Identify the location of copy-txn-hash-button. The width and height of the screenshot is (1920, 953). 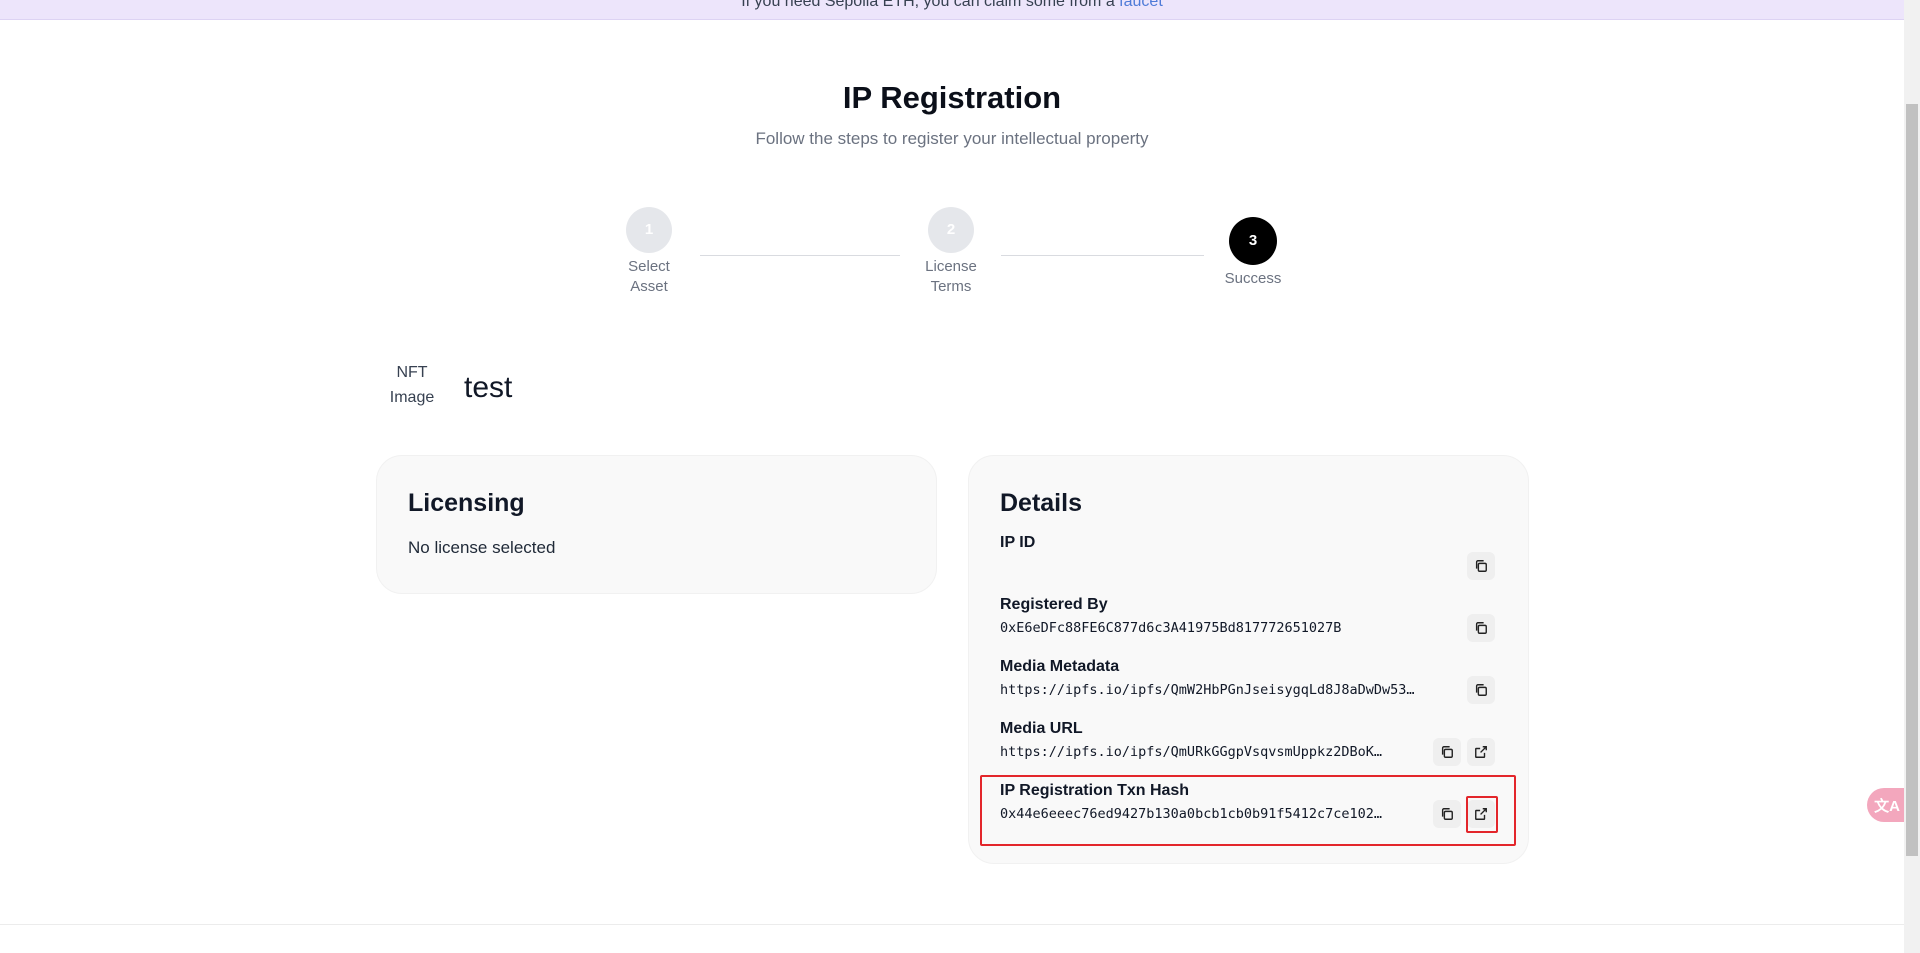
(1447, 814).